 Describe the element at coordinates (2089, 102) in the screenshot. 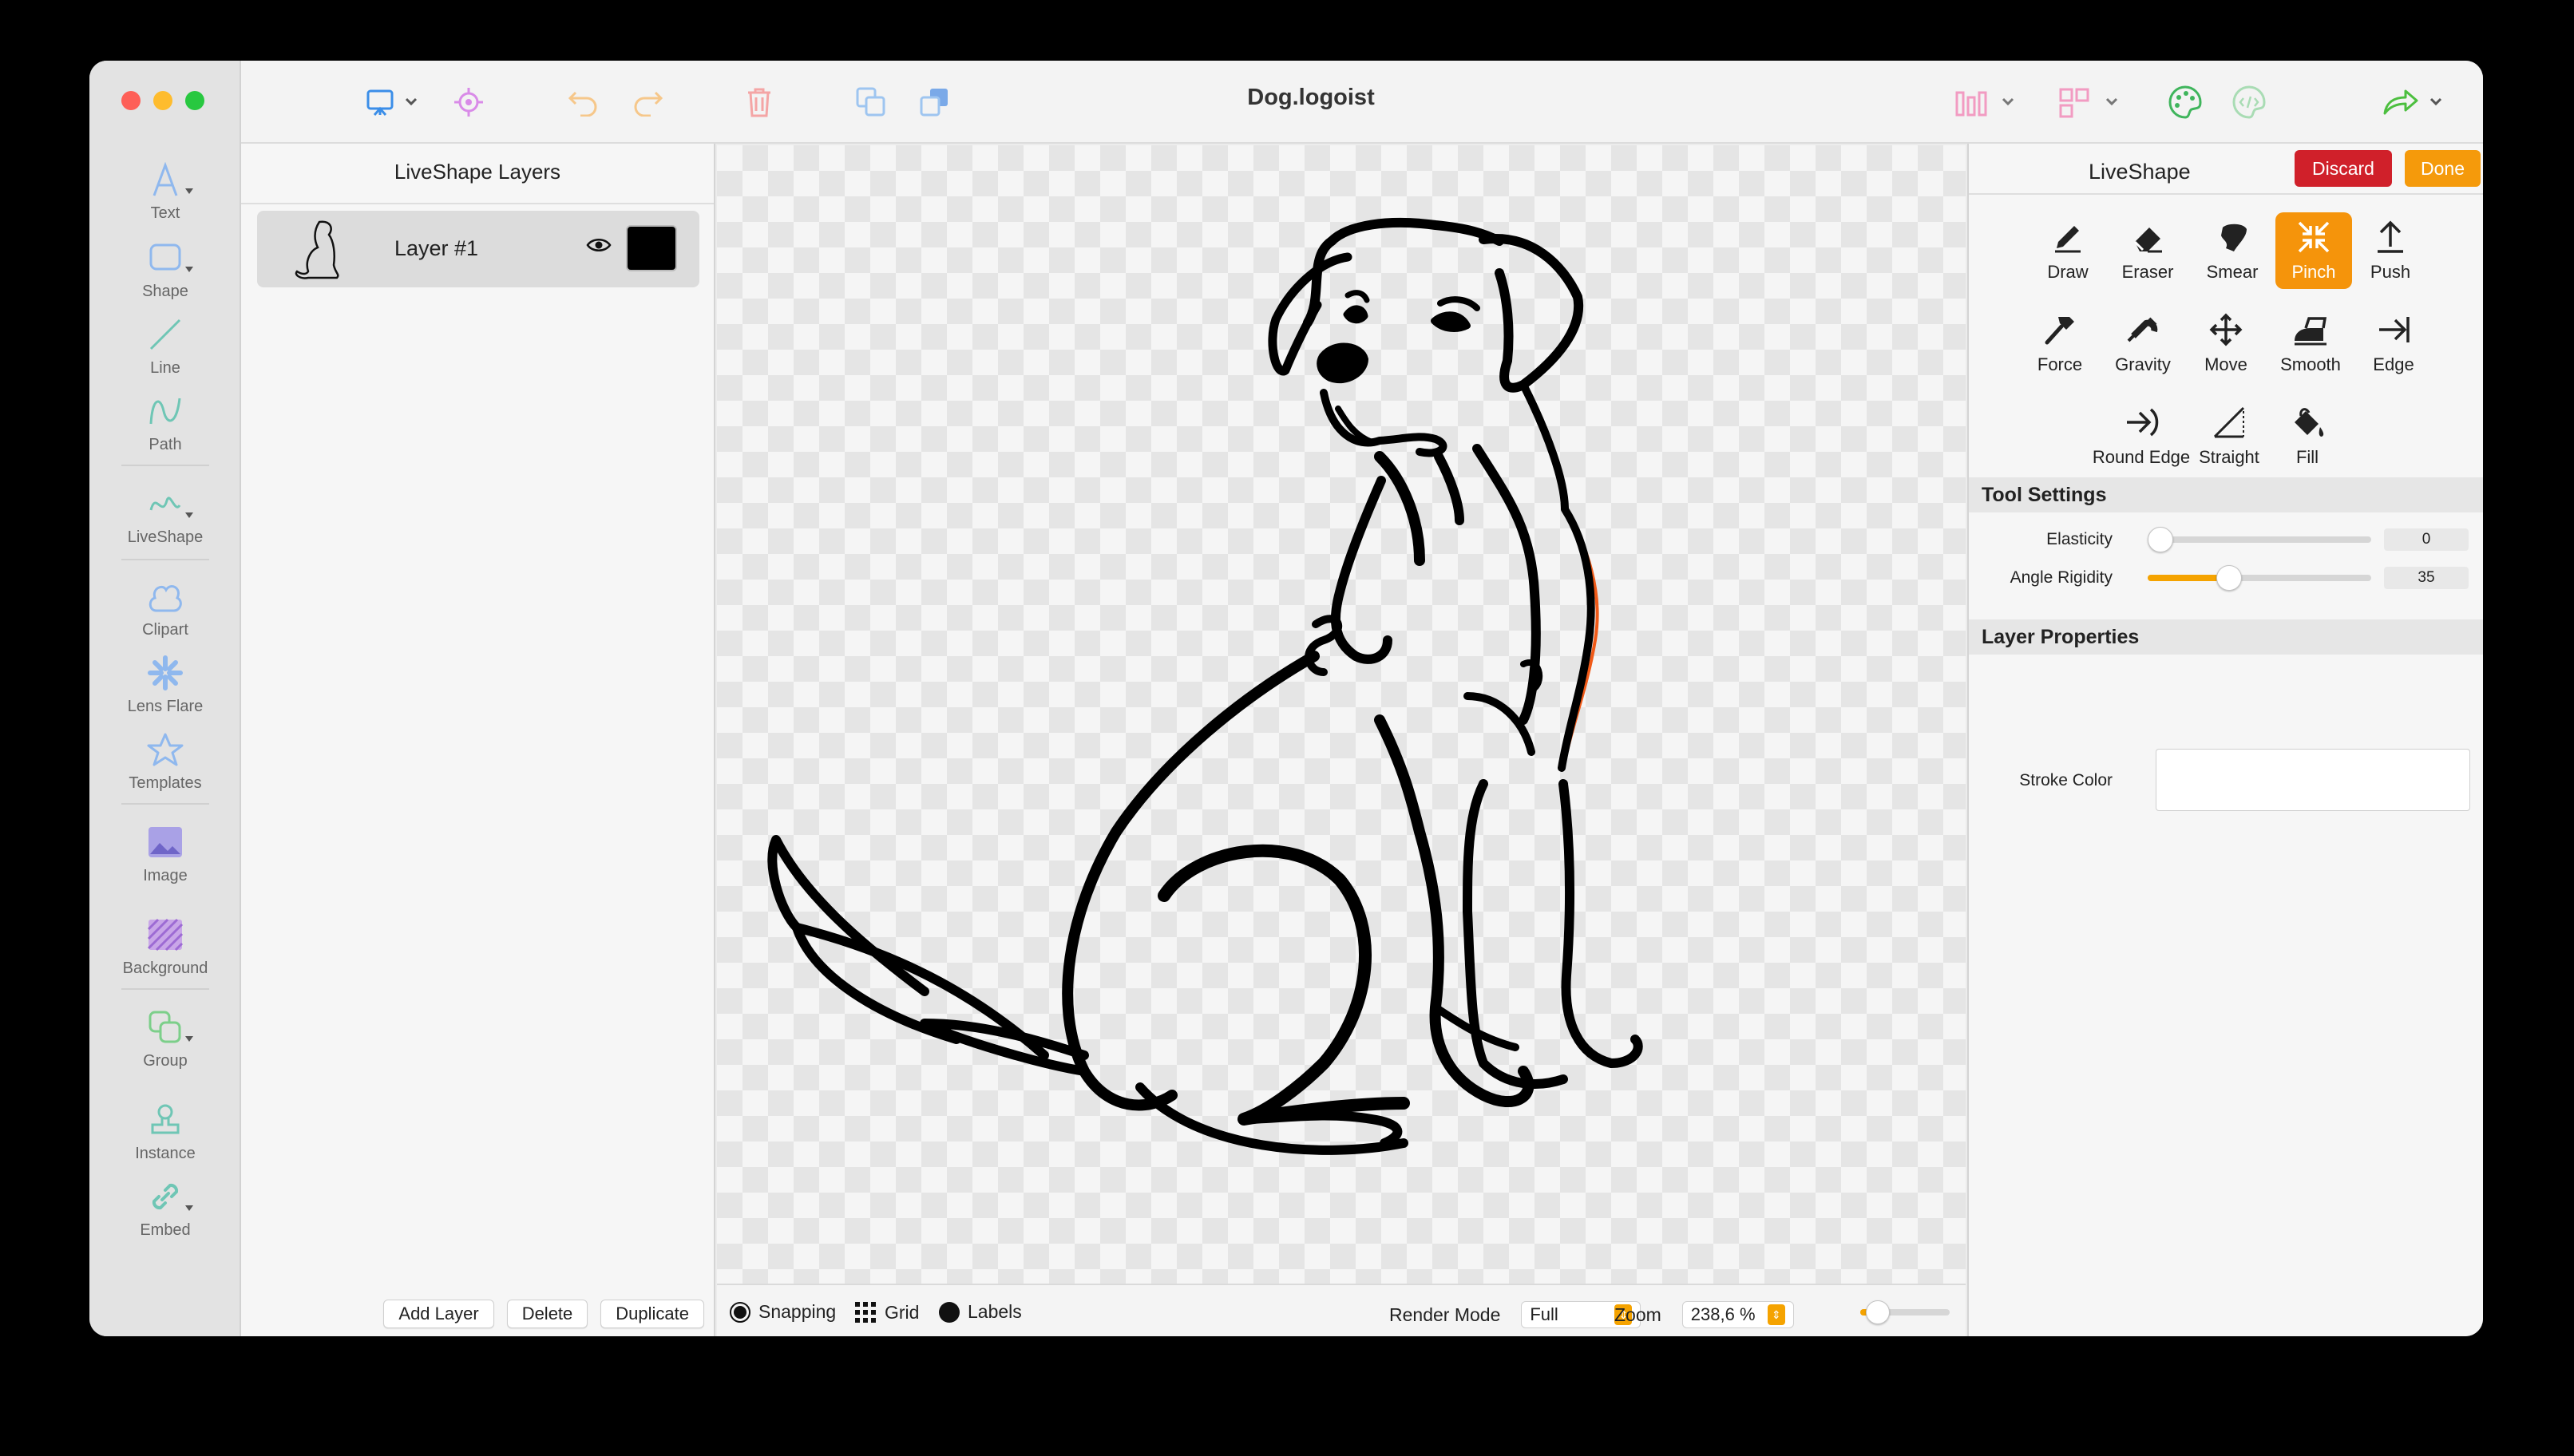

I see `distribute-menu-button` at that location.